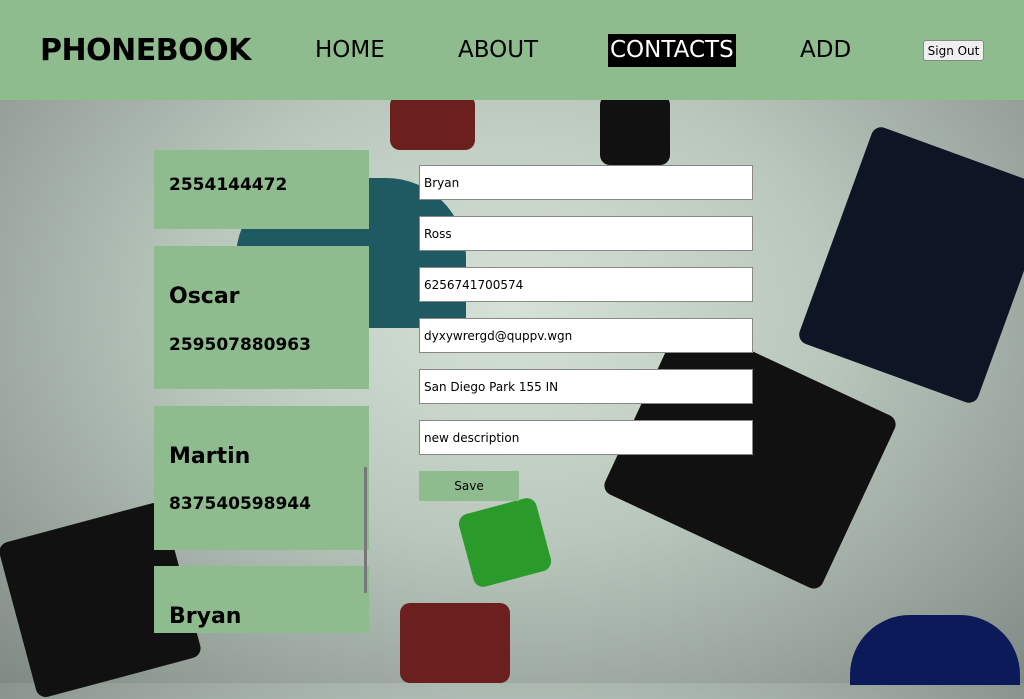  What do you see at coordinates (455, 643) in the screenshot?
I see `background-illustration-radio2` at bounding box center [455, 643].